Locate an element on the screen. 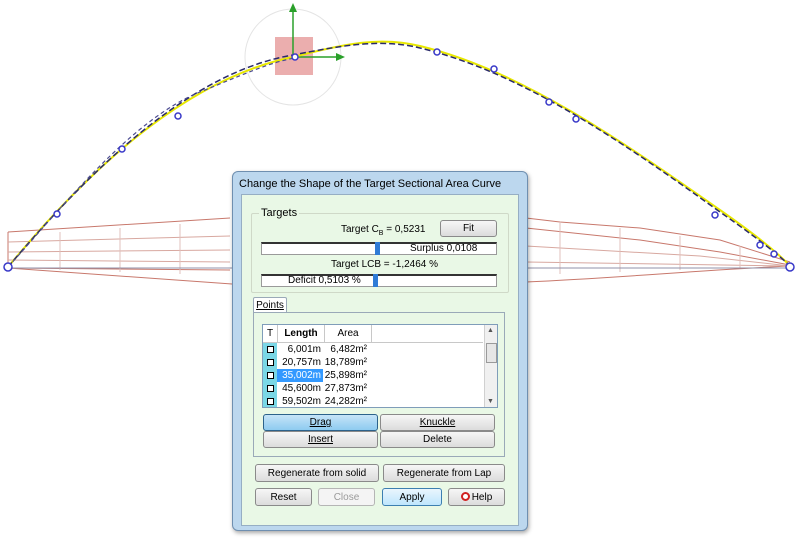 The width and height of the screenshot is (800, 544). table-row: 45,600m 27,873m² is located at coordinates (373, 388).